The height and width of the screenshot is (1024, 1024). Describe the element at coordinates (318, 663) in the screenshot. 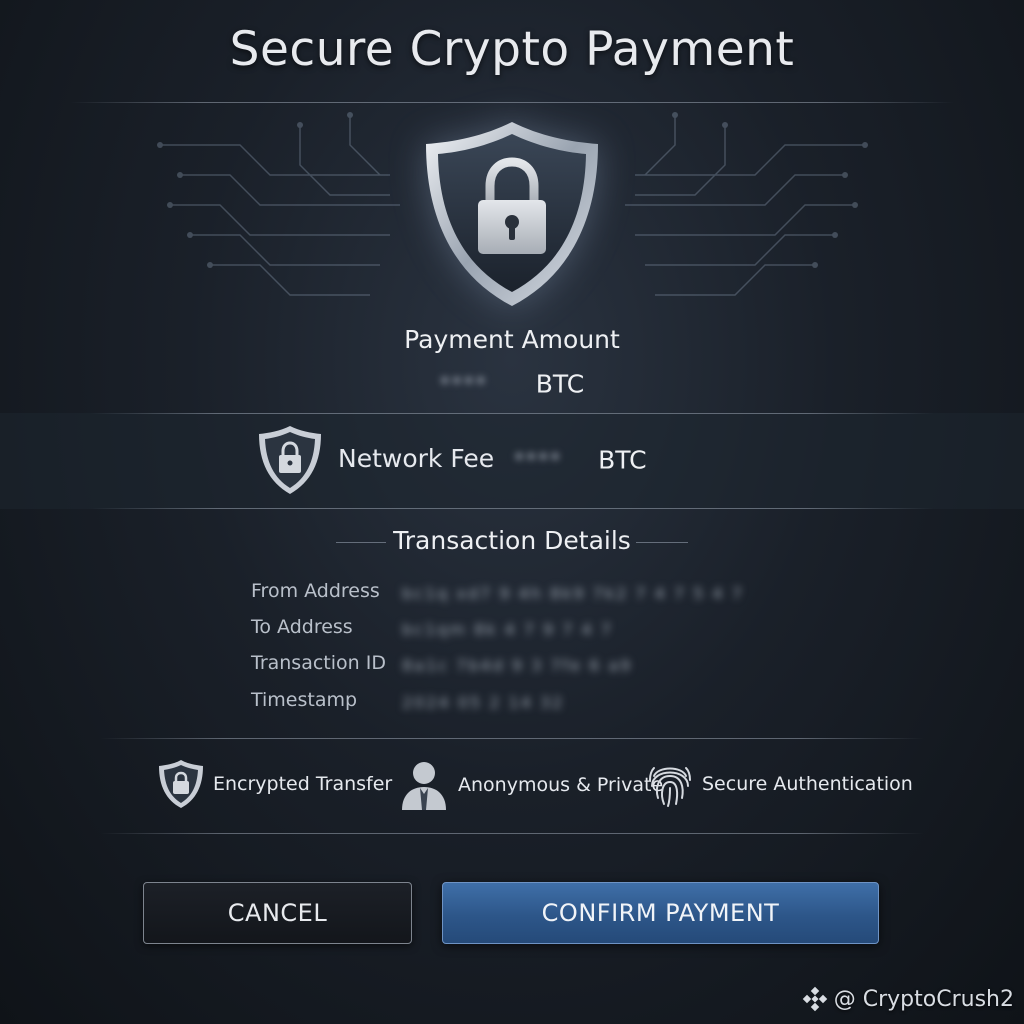

I see `transaction-id-label: Transaction ID` at that location.